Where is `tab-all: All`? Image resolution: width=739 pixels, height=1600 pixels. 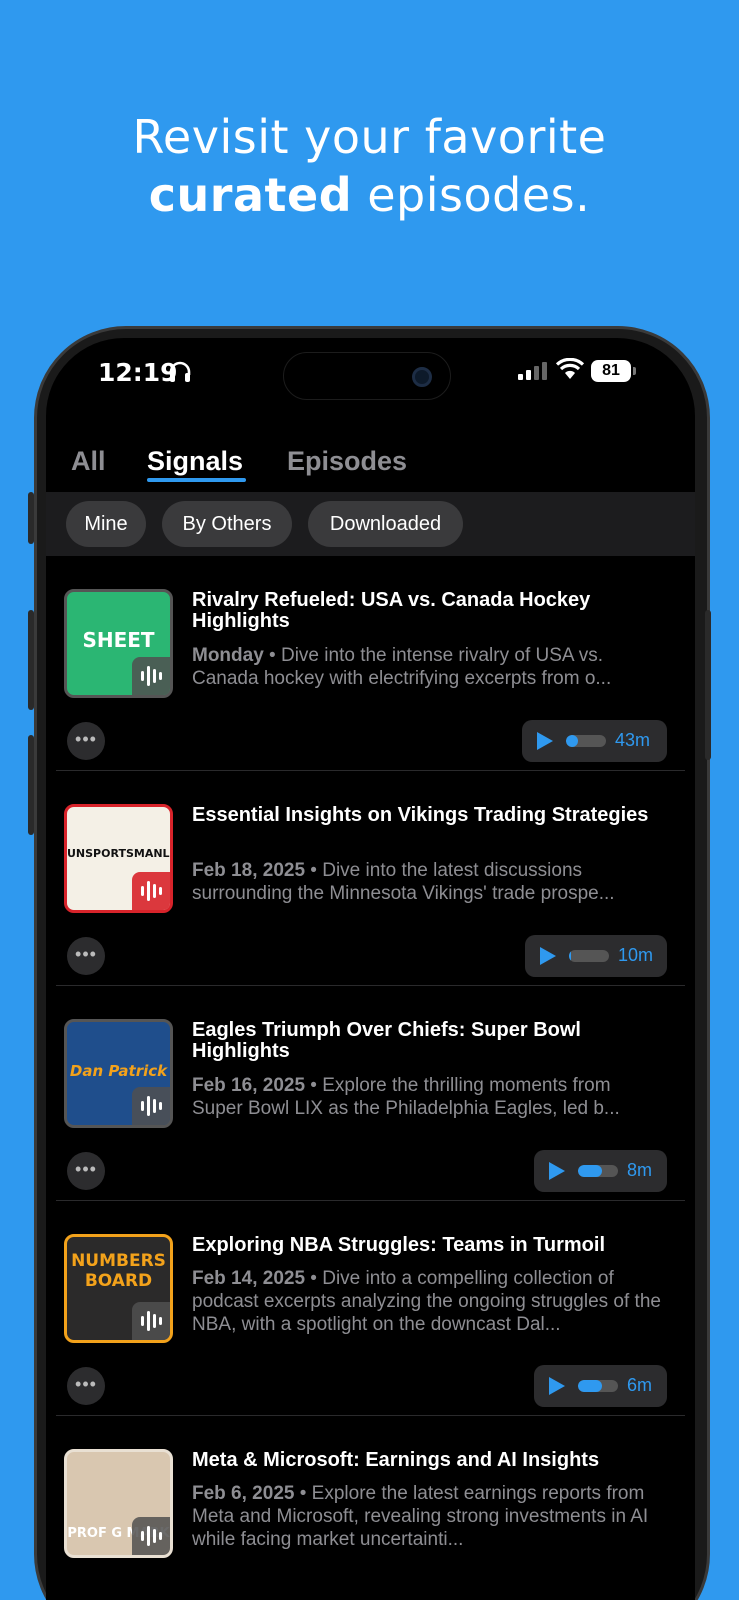
tab-all: All is located at coordinates (88, 461).